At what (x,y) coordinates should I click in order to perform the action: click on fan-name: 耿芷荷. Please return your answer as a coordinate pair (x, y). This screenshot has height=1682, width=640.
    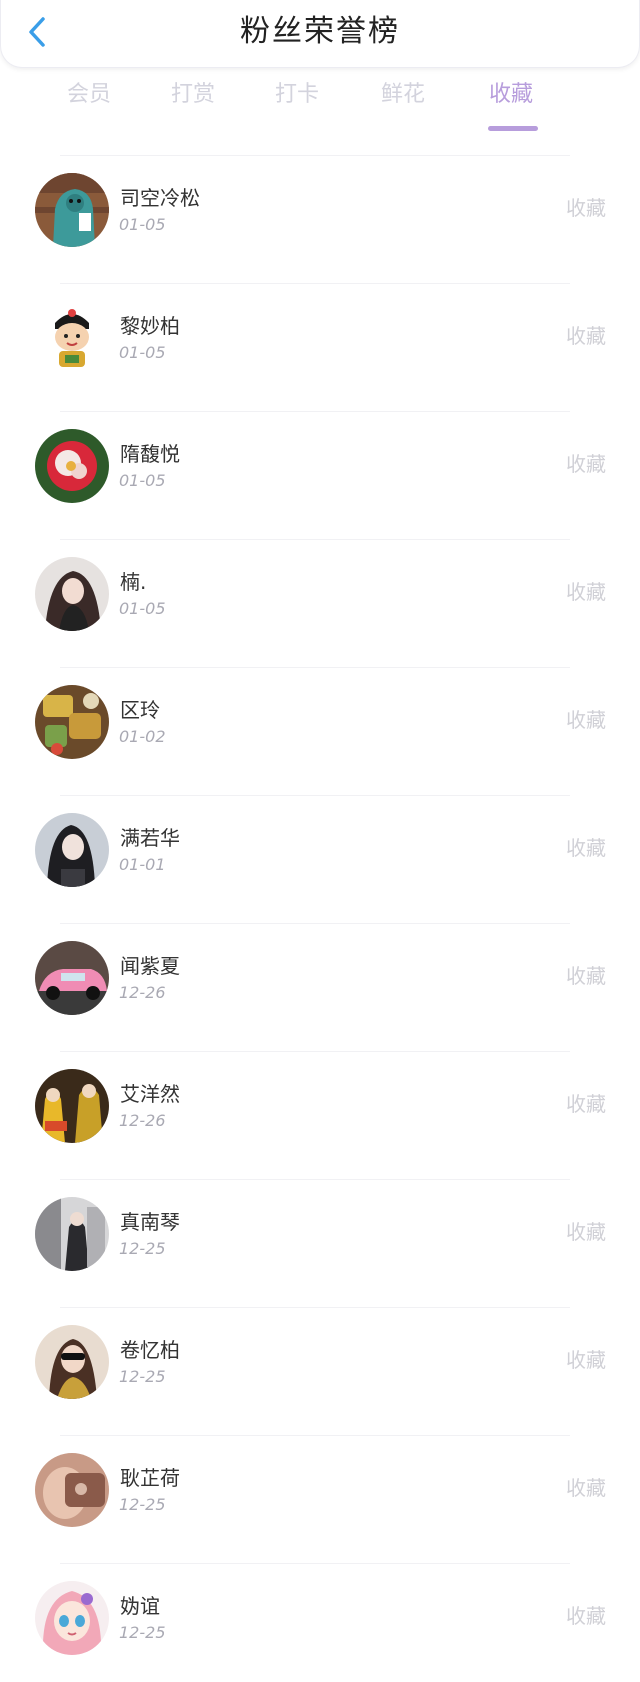
    Looking at the image, I should click on (150, 1478).